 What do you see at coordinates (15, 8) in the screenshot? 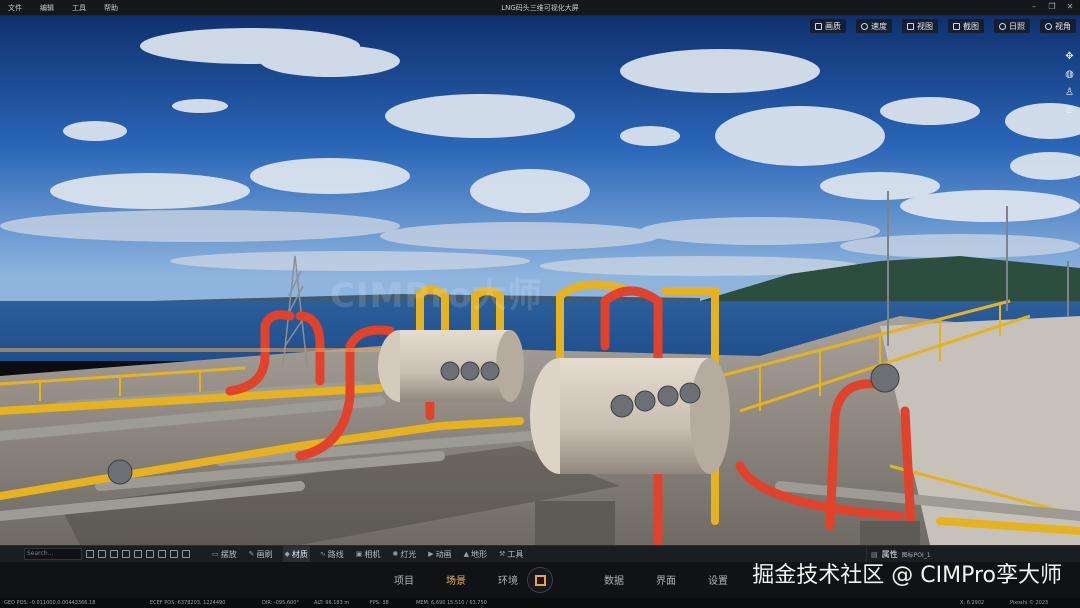
I see `menu-file: 文件` at bounding box center [15, 8].